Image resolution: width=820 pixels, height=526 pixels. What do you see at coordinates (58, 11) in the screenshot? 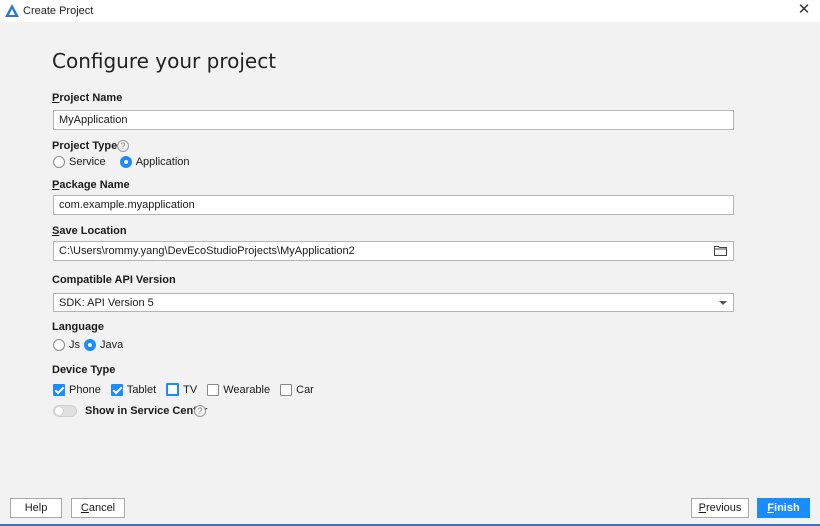
I see `window-title: Create Project` at bounding box center [58, 11].